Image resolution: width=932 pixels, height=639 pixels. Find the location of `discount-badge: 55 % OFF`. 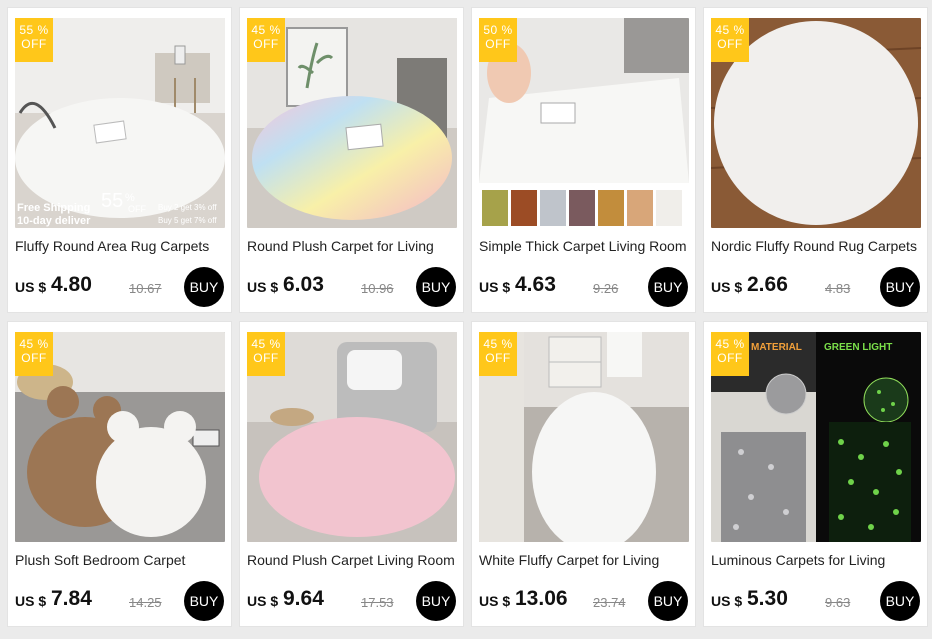

discount-badge: 55 % OFF is located at coordinates (34, 40).